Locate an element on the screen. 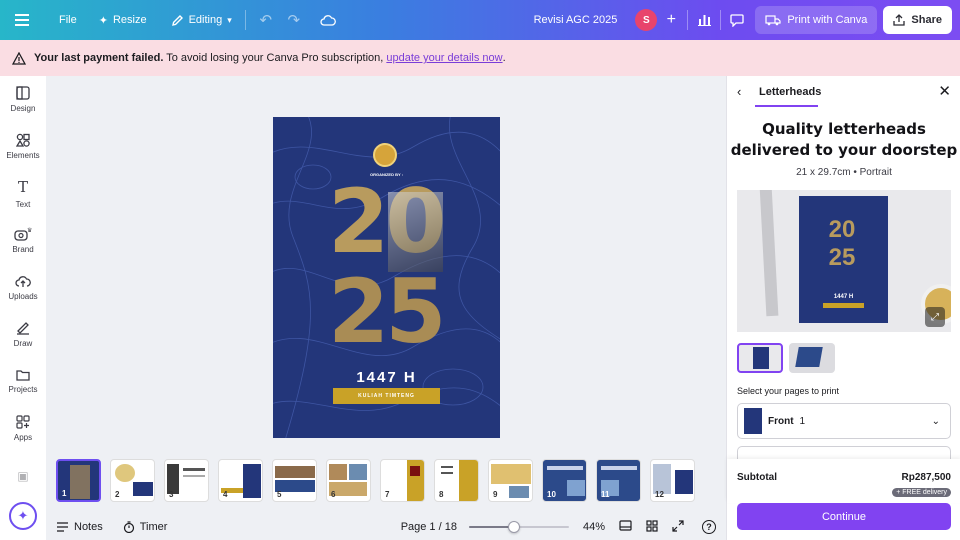 This screenshot has width=960, height=540. expand-icon: ⤢ is located at coordinates (935, 317).